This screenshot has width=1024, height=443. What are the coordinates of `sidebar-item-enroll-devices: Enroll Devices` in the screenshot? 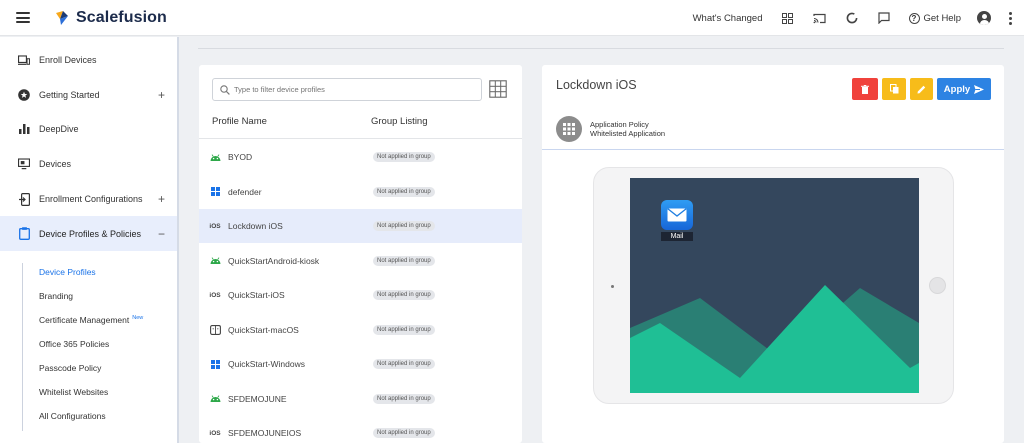 It's located at (88, 60).